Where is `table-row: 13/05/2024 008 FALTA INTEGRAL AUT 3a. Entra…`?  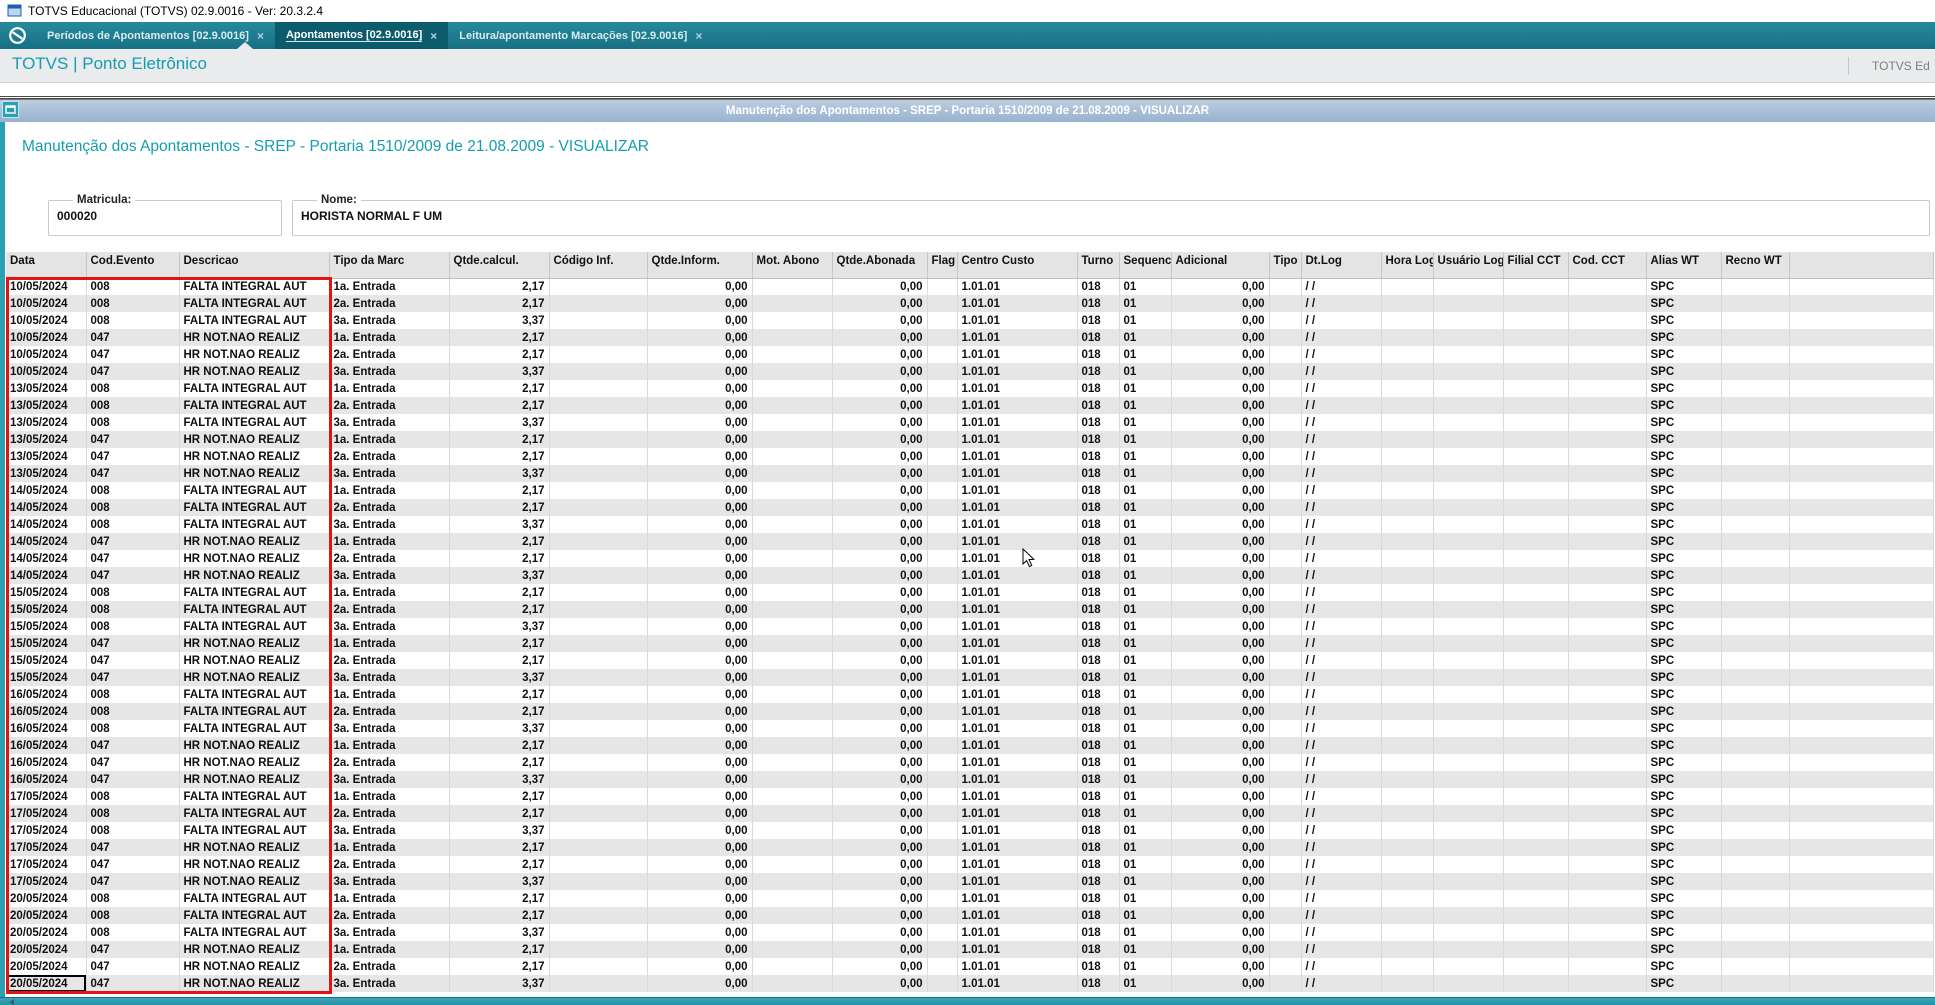
table-row: 13/05/2024 008 FALTA INTEGRAL AUT 3a. Entra… is located at coordinates (970, 422).